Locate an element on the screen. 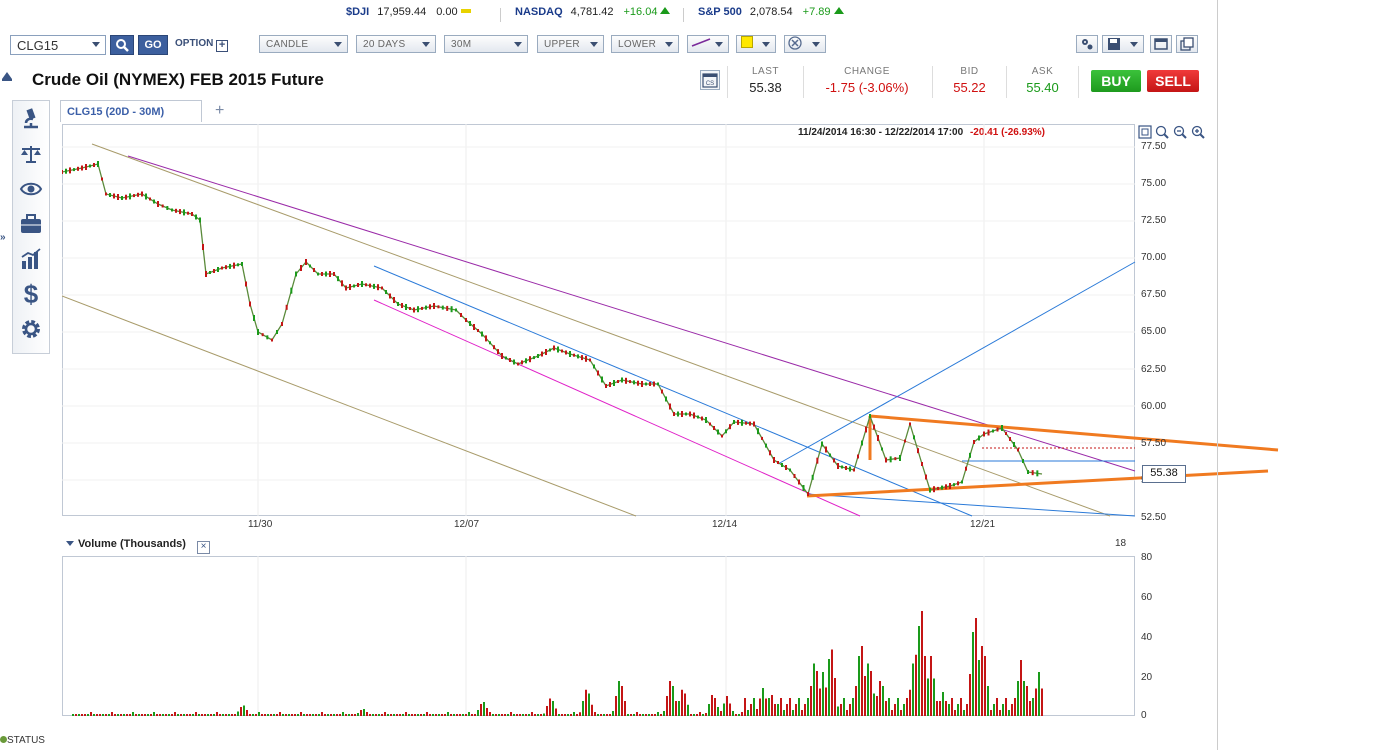 The height and width of the screenshot is (750, 1382). watch-button is located at coordinates (31, 189).